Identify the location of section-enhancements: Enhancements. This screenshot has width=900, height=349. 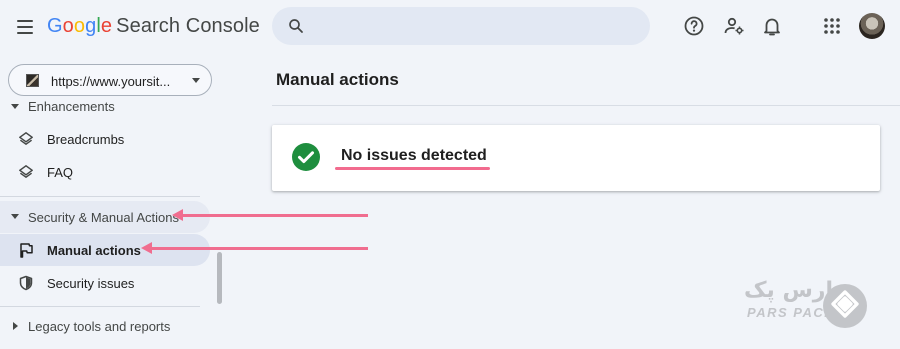
(105, 109).